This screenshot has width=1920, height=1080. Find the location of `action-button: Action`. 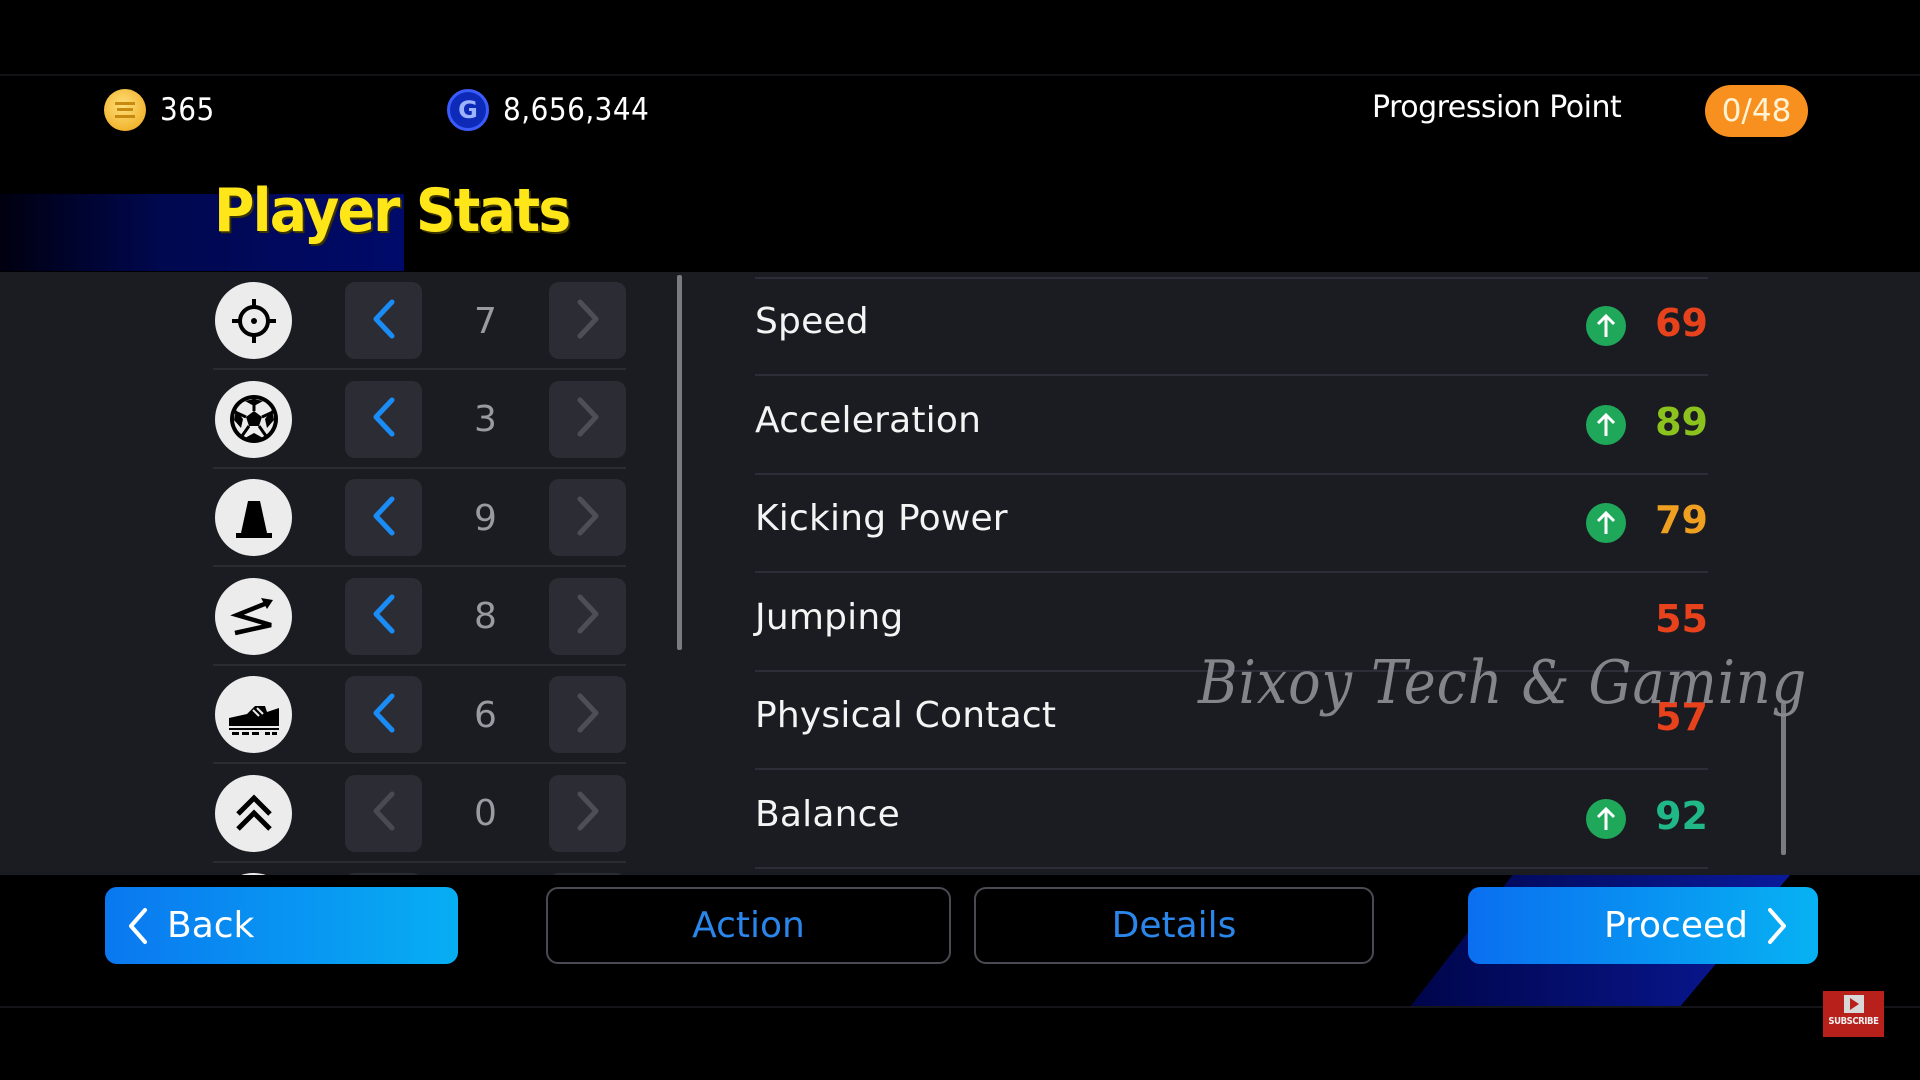

action-button: Action is located at coordinates (748, 925).